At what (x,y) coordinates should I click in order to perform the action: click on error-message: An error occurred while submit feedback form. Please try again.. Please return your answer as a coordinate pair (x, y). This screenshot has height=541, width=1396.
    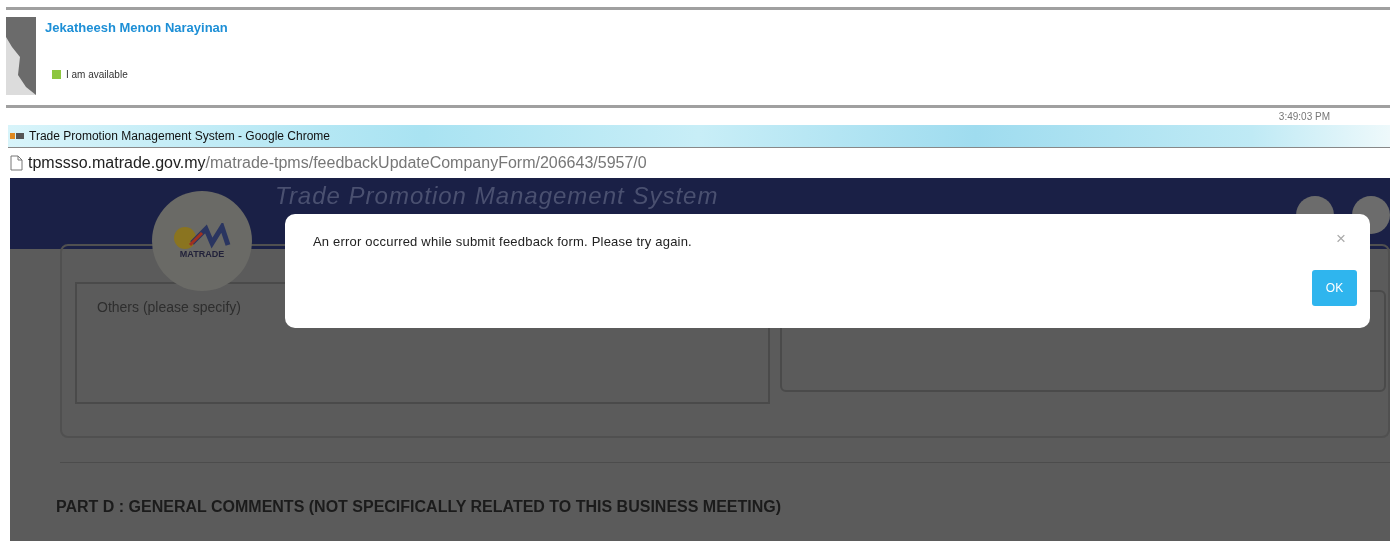
    Looking at the image, I should click on (502, 241).